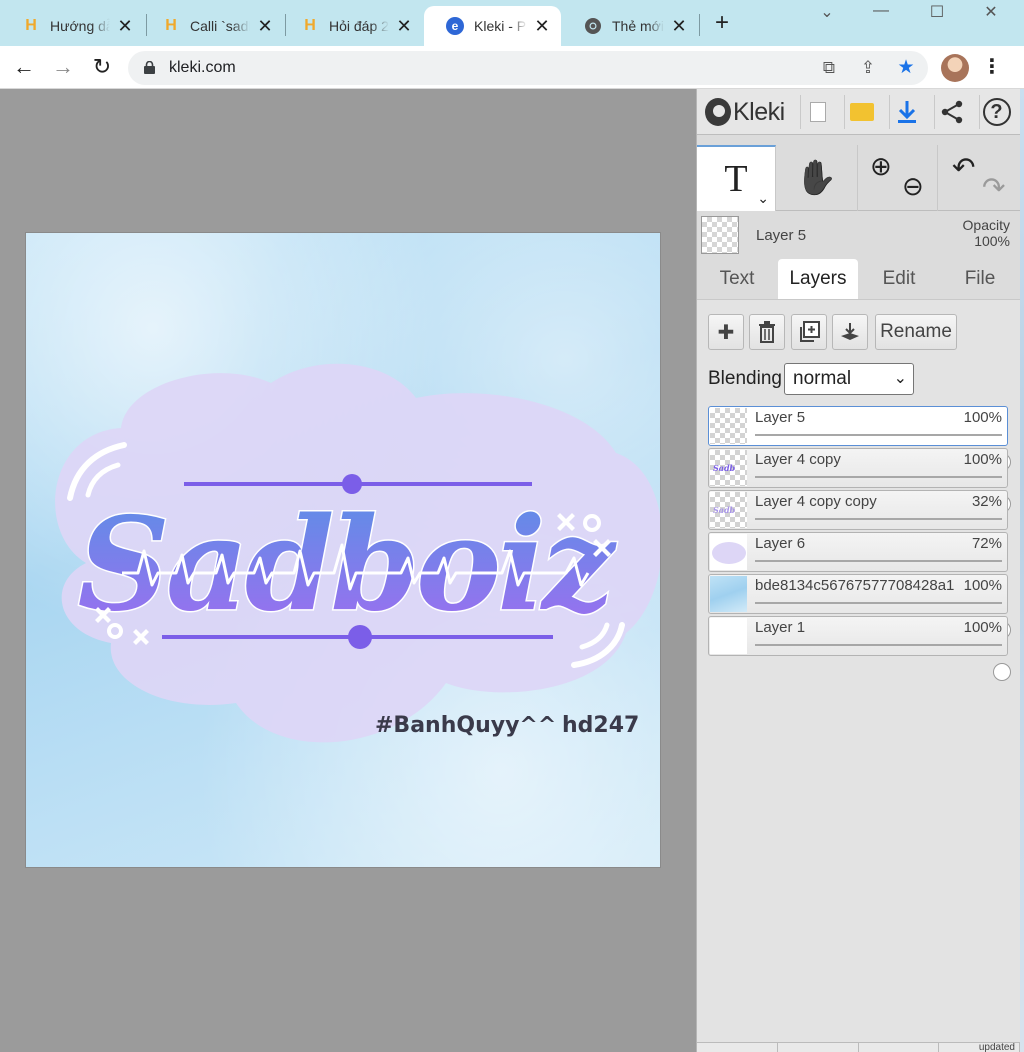 This screenshot has height=1052, width=1024. I want to click on opacity-label: Opacity, so click(986, 225).